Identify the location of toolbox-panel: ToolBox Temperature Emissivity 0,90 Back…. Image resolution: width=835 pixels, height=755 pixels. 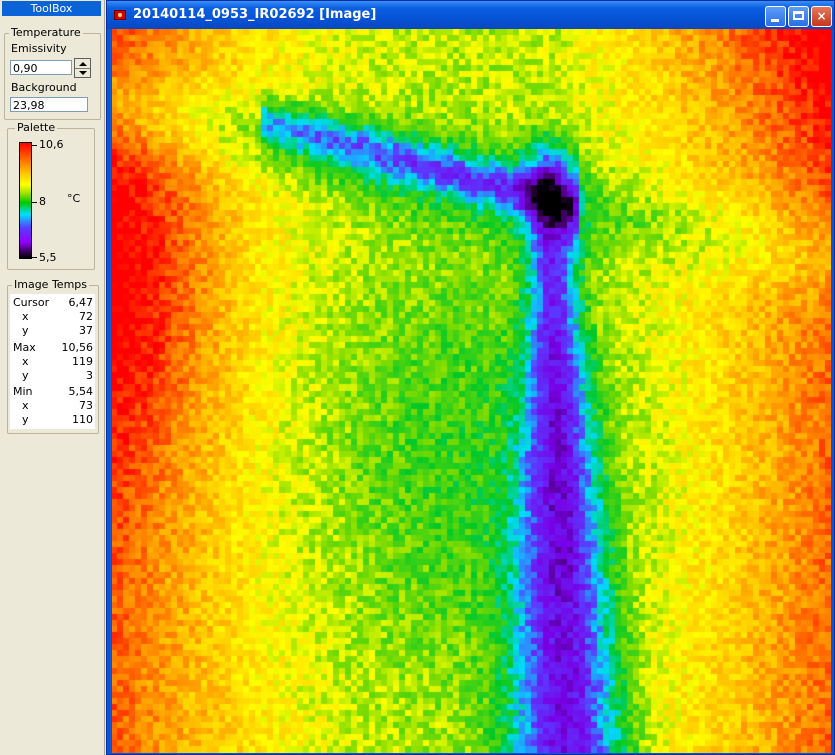
(52, 377).